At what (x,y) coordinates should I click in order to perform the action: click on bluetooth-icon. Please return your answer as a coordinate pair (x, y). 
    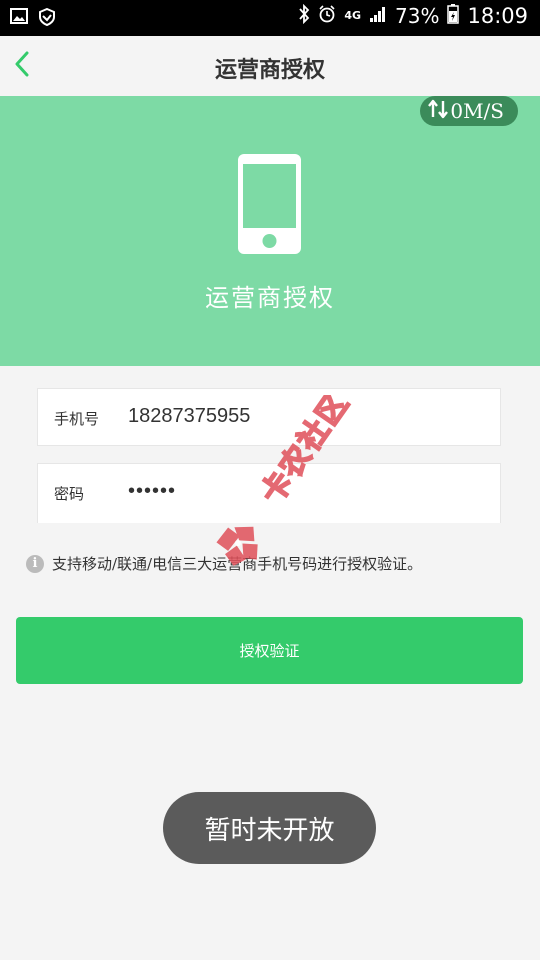
    Looking at the image, I should click on (304, 15).